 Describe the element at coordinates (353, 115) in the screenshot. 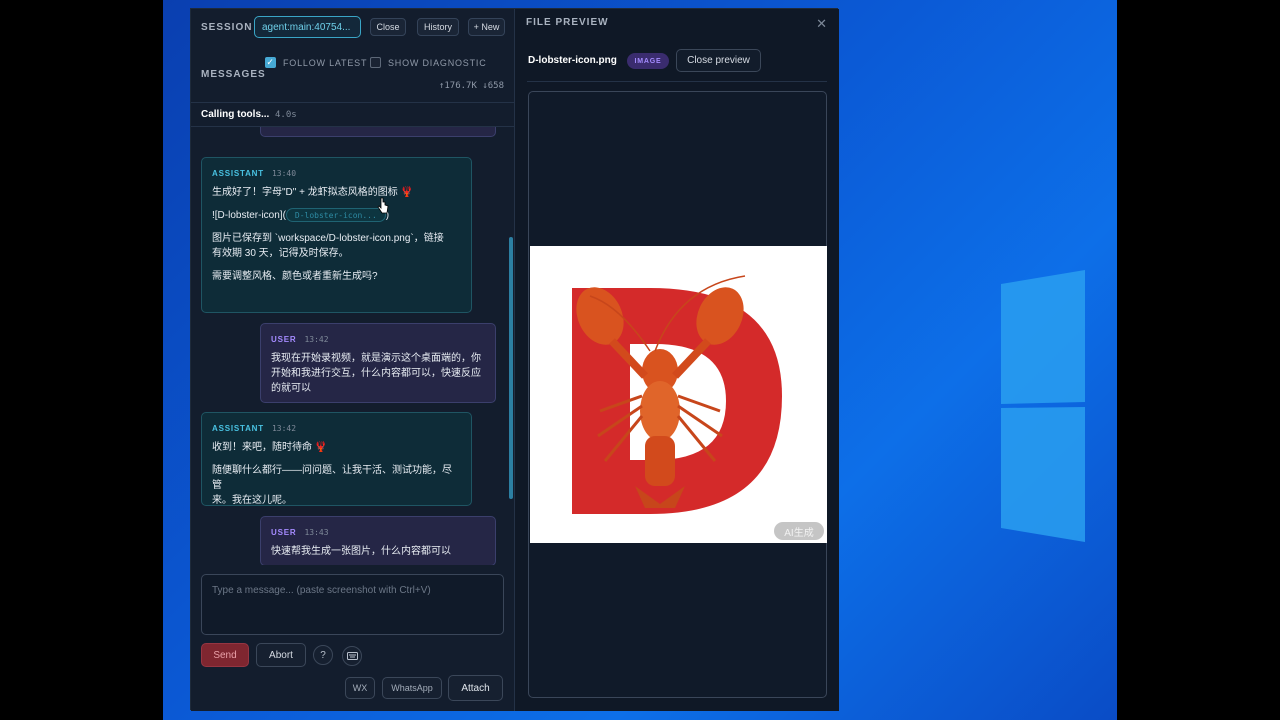

I see `status-bar: Calling tools... 4.0s` at that location.